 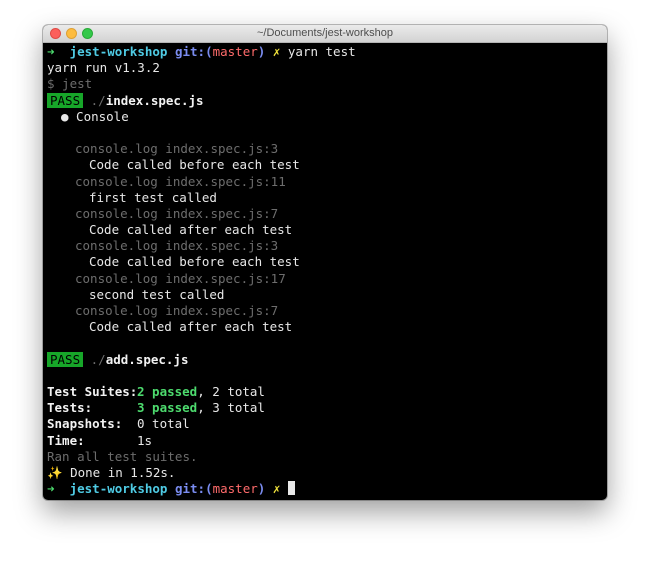 What do you see at coordinates (167, 408) in the screenshot?
I see `tests-passed: 3 passed` at bounding box center [167, 408].